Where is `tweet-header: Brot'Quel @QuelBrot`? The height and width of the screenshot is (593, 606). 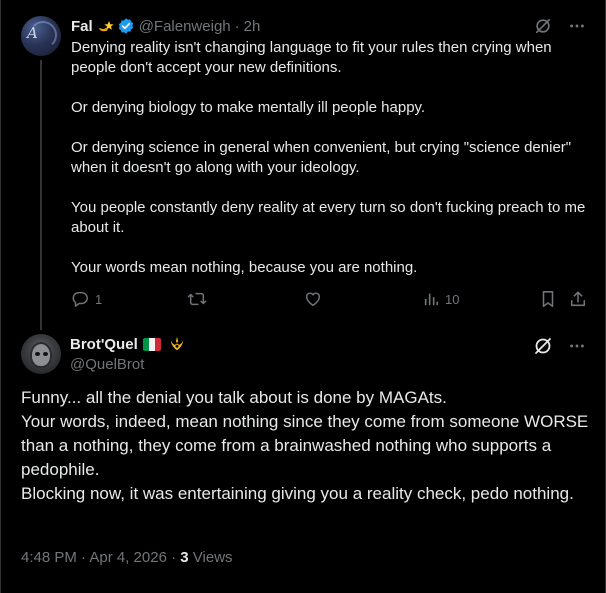
tweet-header: Brot'Quel @QuelBrot is located at coordinates (128, 353).